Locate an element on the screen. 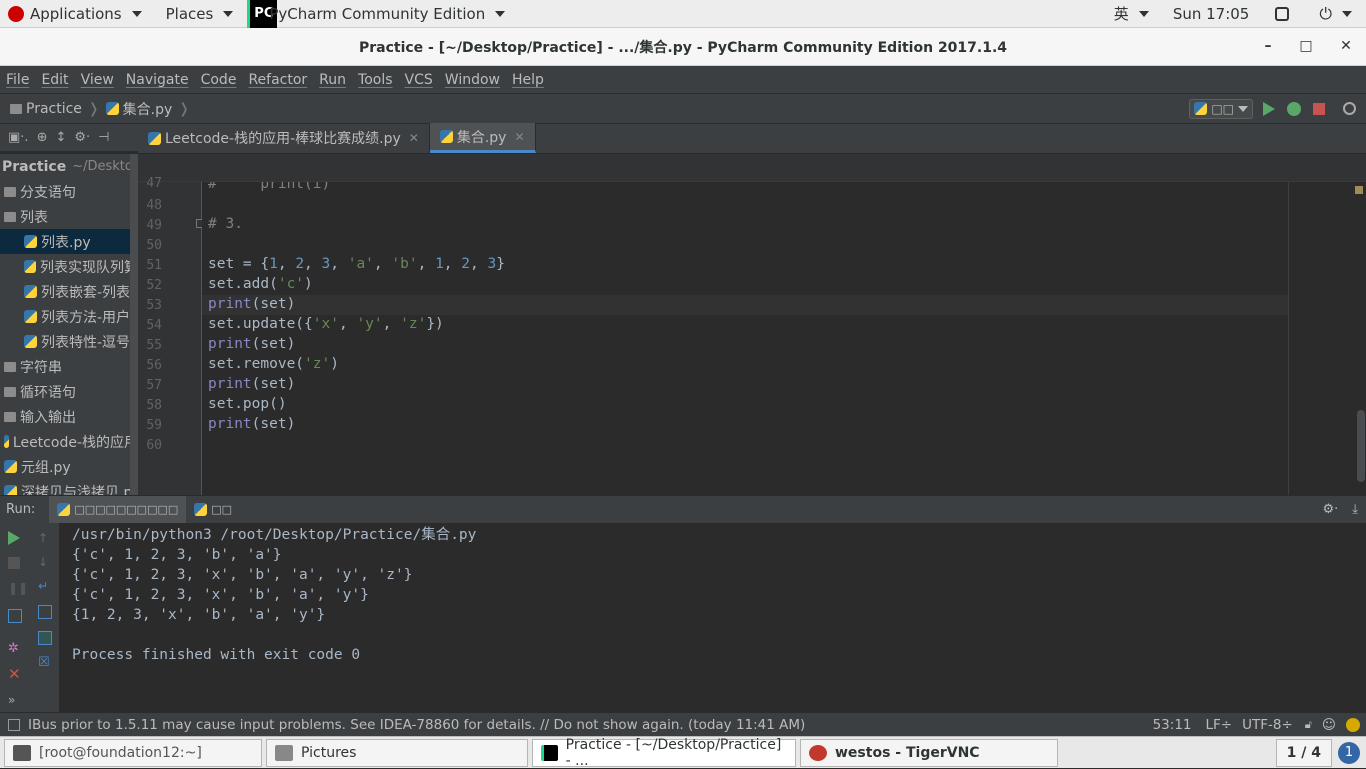 The width and height of the screenshot is (1366, 769). menu-file: File is located at coordinates (17, 80).